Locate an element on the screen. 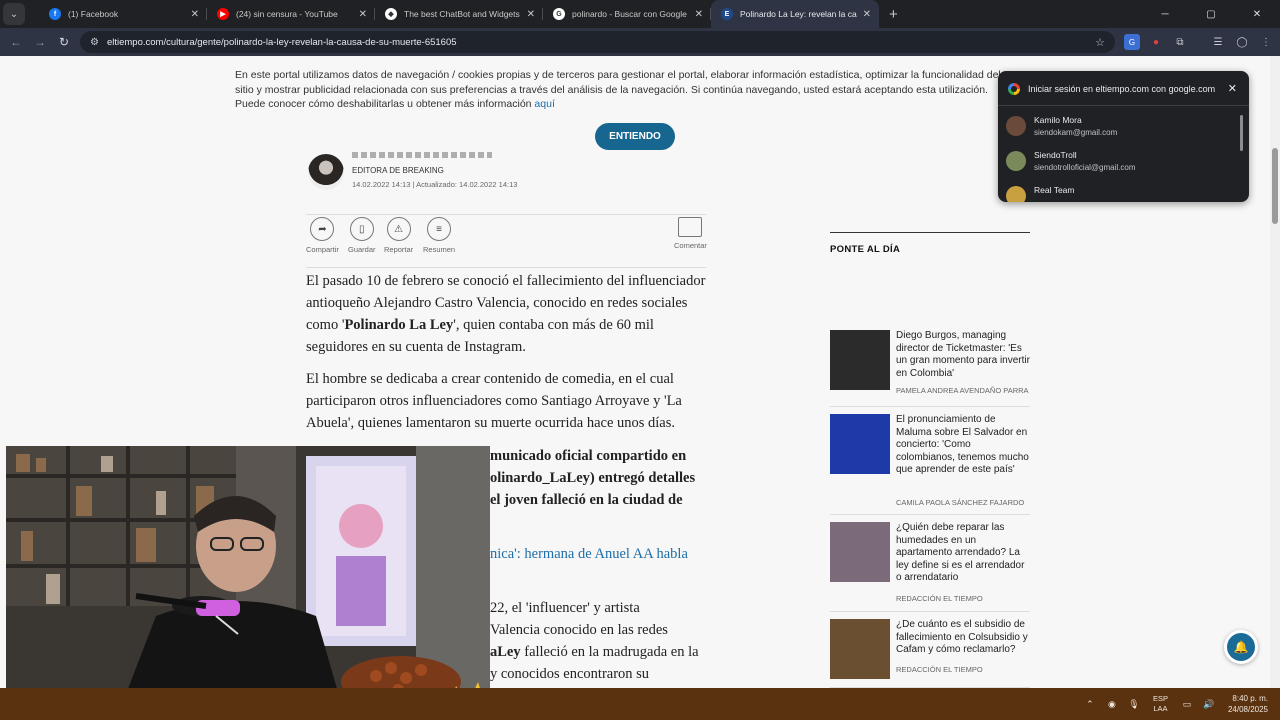  account-option: Kamilo Mora siendokam@gmail.com is located at coordinates (1121, 131).